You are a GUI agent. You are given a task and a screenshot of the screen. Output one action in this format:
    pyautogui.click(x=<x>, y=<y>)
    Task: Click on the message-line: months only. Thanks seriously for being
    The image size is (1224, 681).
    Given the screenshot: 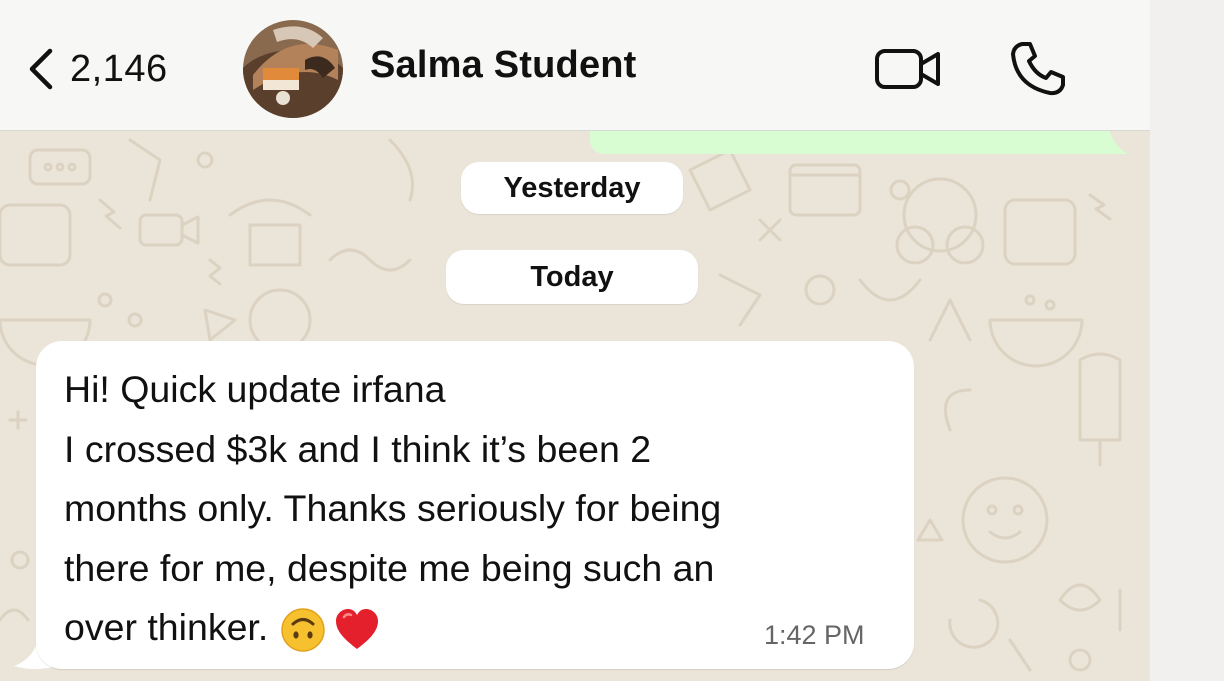 What is the action you would take?
    pyautogui.click(x=393, y=508)
    